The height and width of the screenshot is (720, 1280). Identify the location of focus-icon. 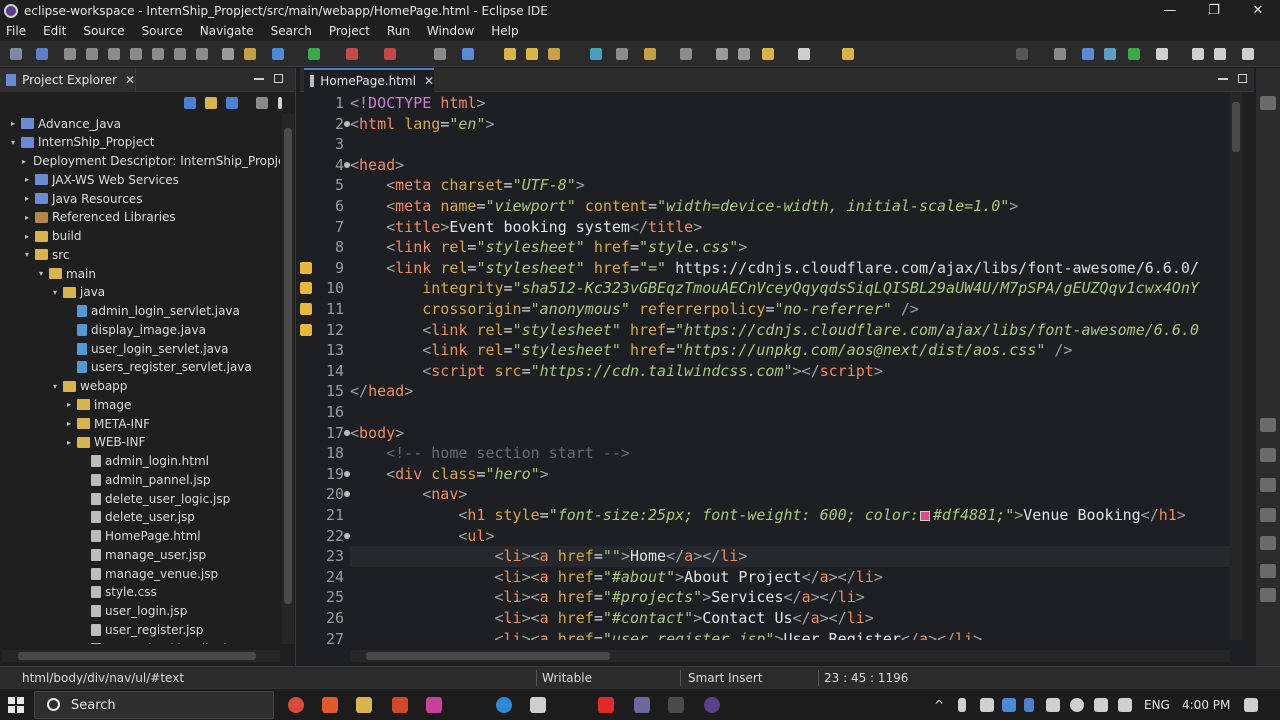
(262, 103).